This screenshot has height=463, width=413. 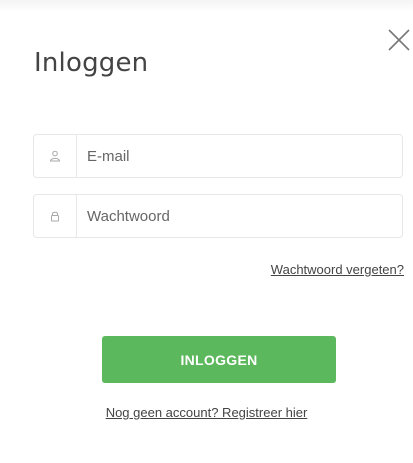 I want to click on email-field-container, so click(x=218, y=156).